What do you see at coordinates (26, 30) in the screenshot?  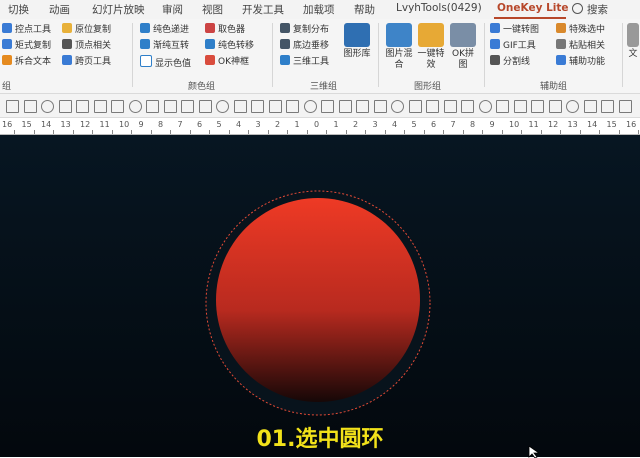 I see `ribbon-item: 控点工具` at bounding box center [26, 30].